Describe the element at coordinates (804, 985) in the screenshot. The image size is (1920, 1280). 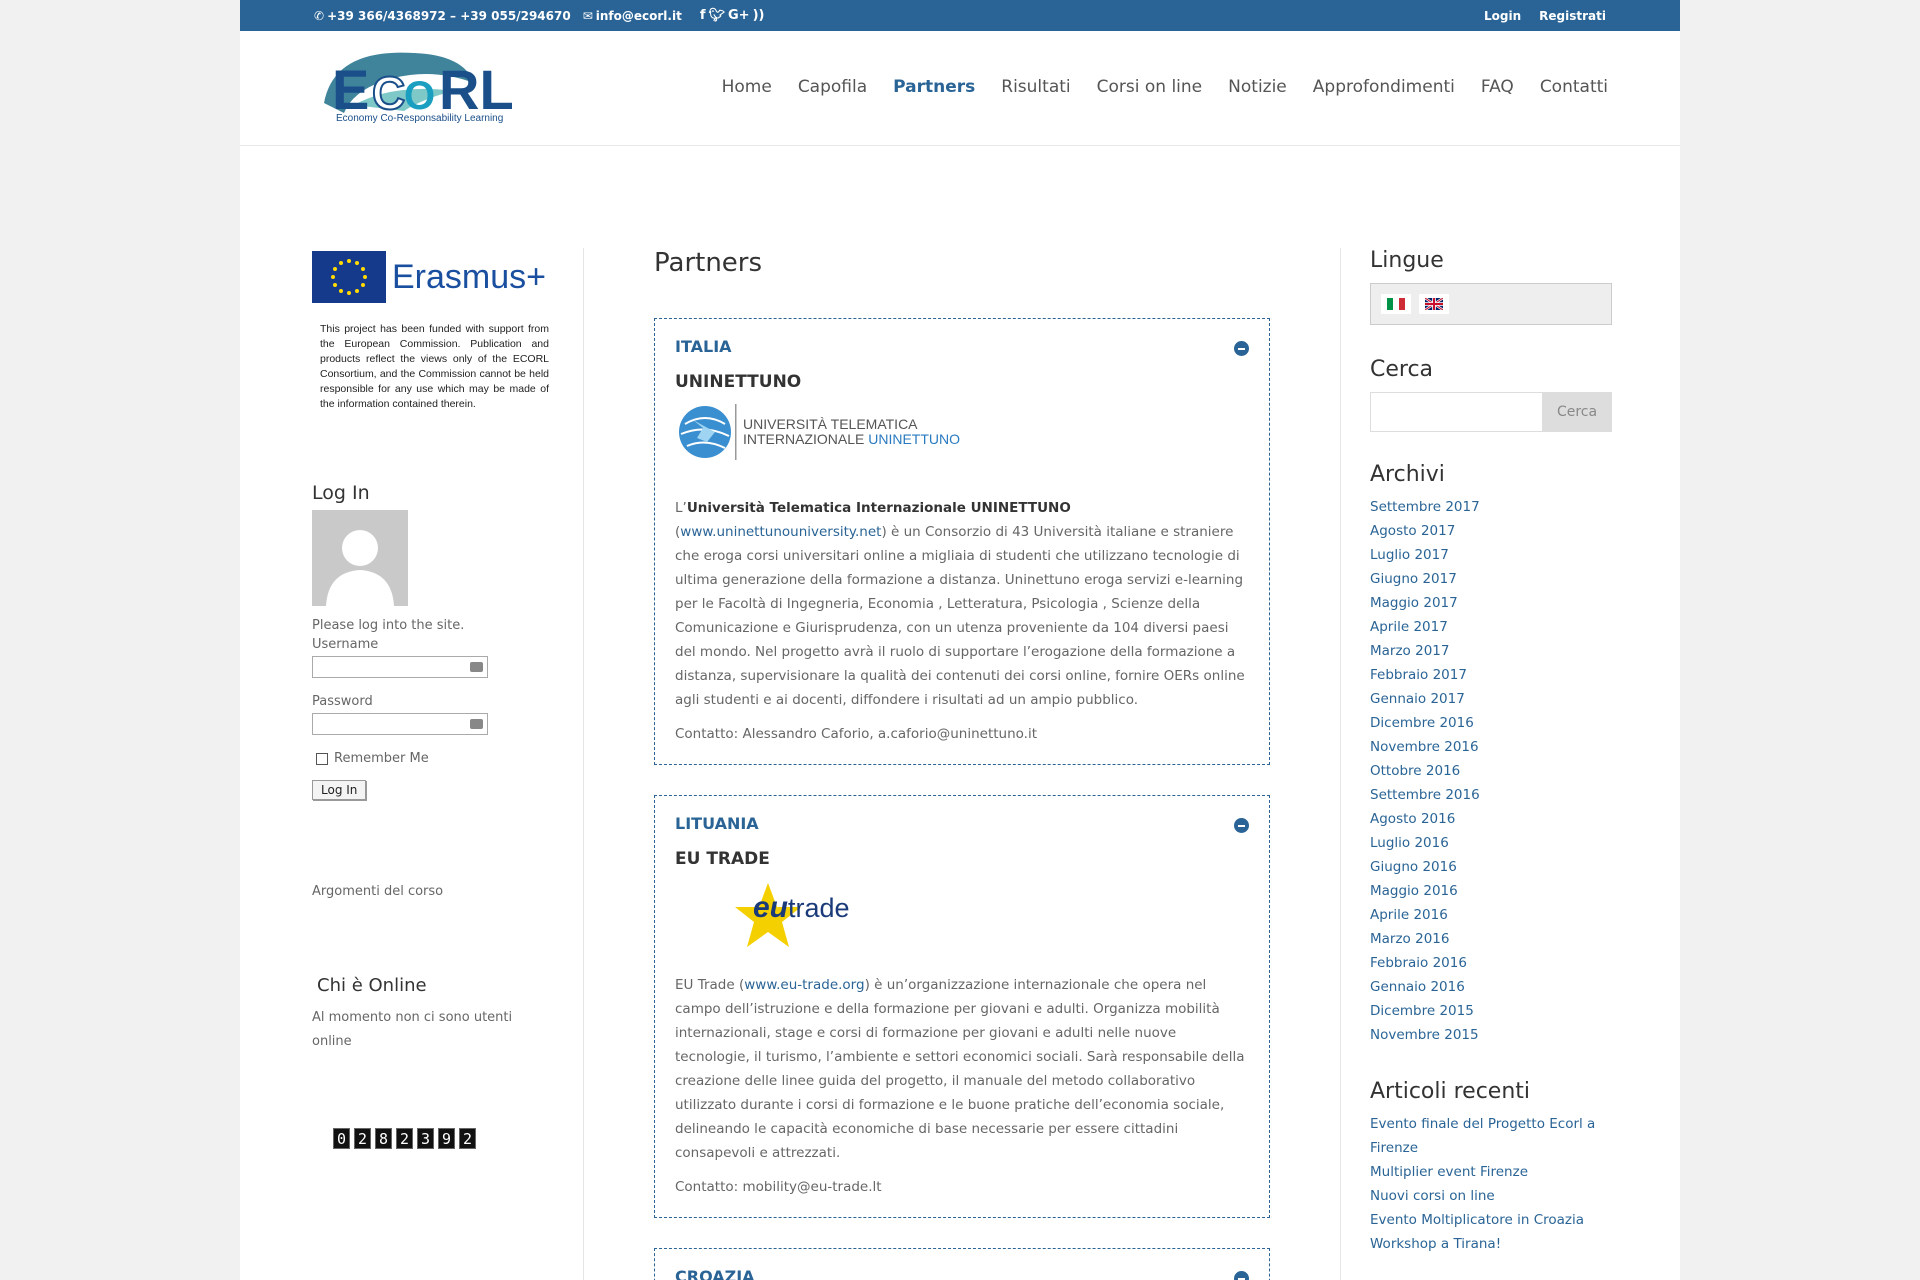
I see `partner-website-link: www.eu-trade.org` at that location.